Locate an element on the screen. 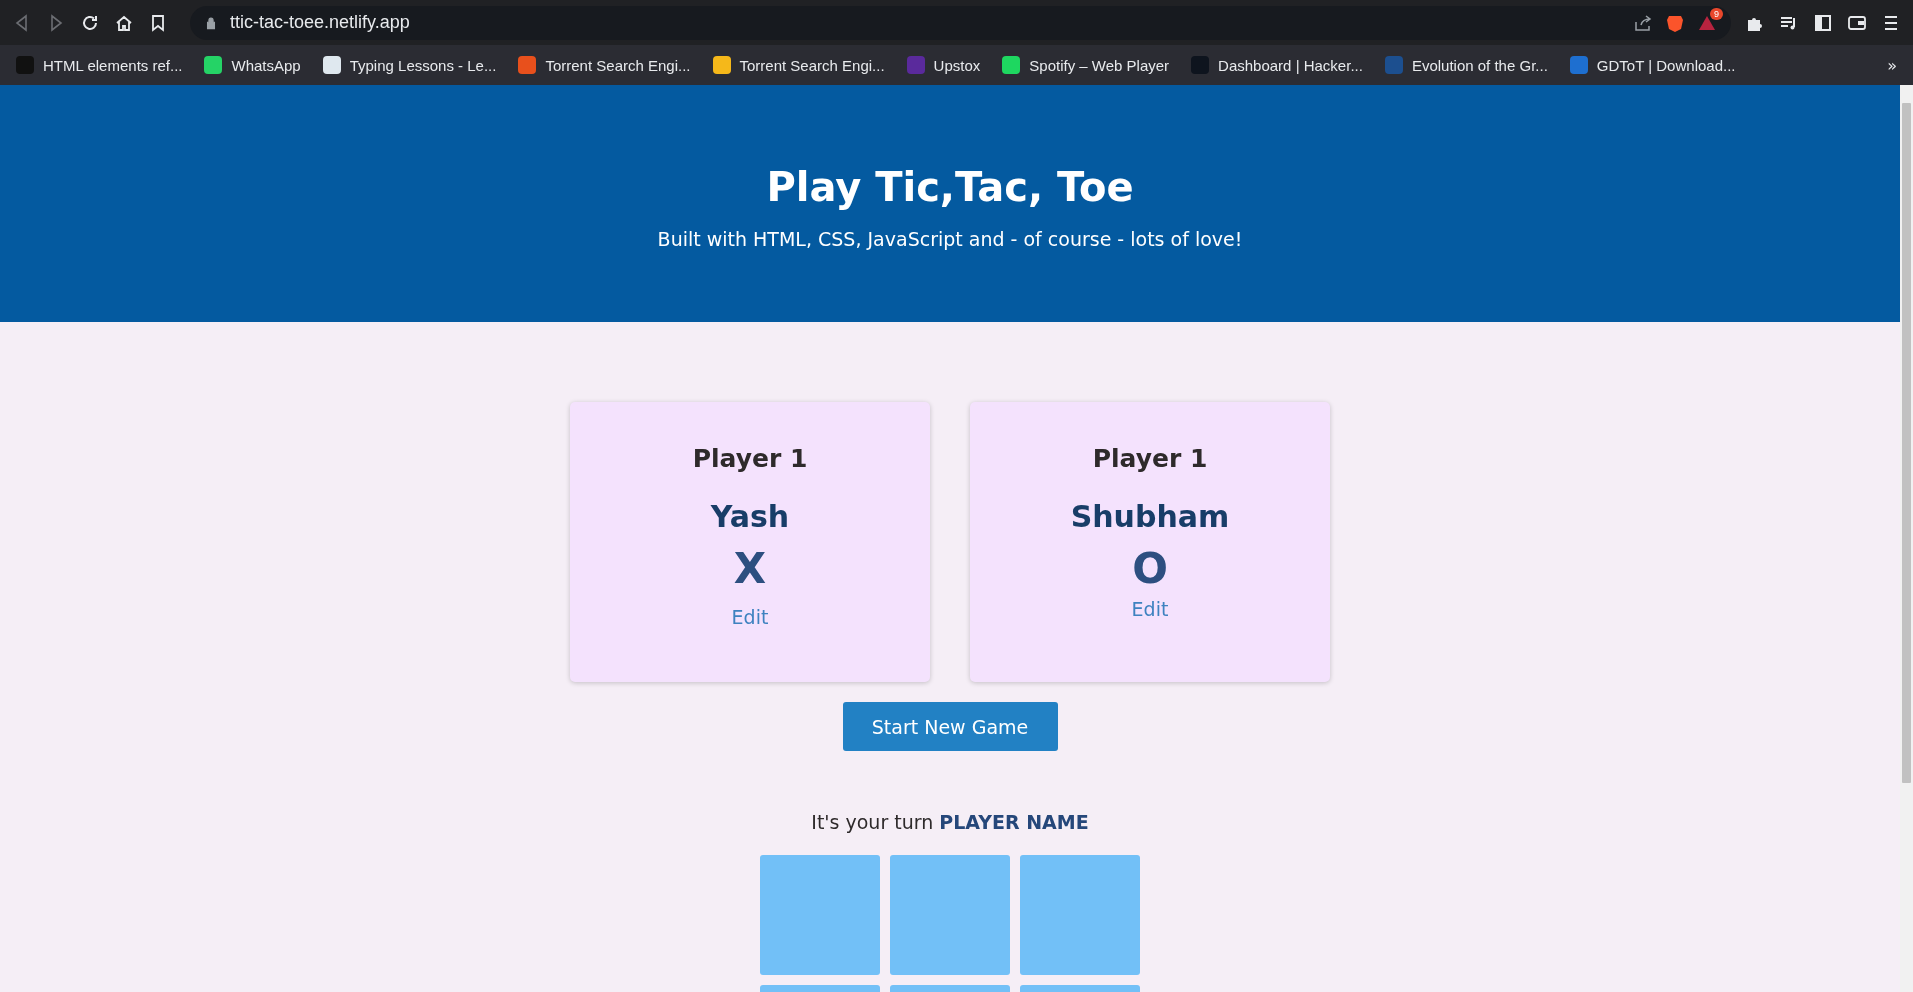  start-game-button: Start New Game is located at coordinates (950, 726).